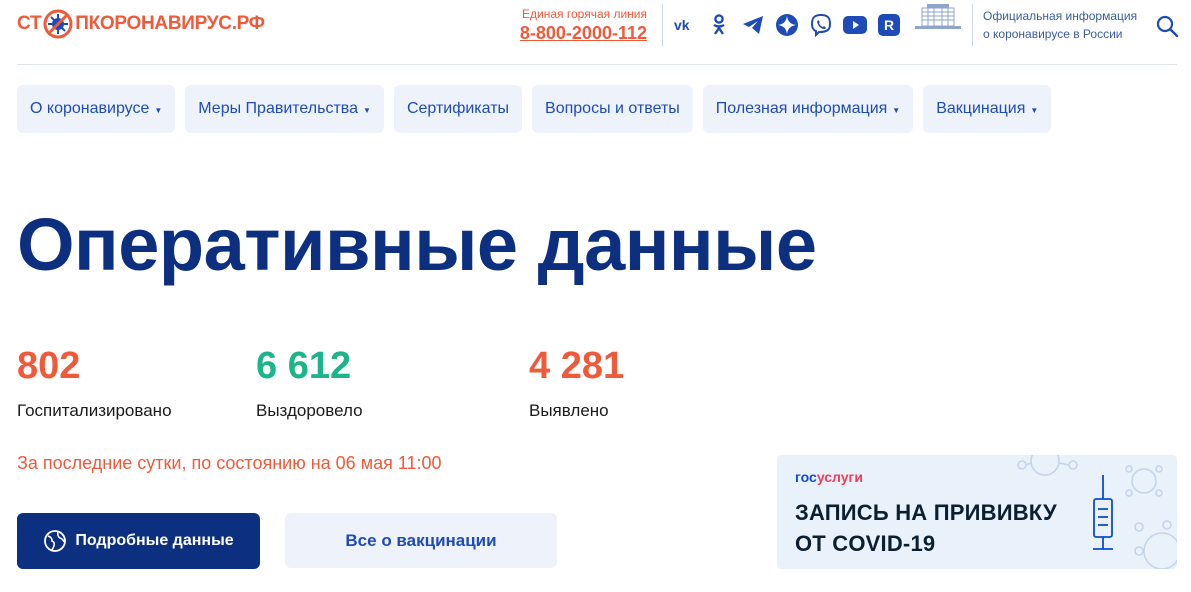 This screenshot has height=592, width=1191. I want to click on social-links: vk R, so click(787, 25).